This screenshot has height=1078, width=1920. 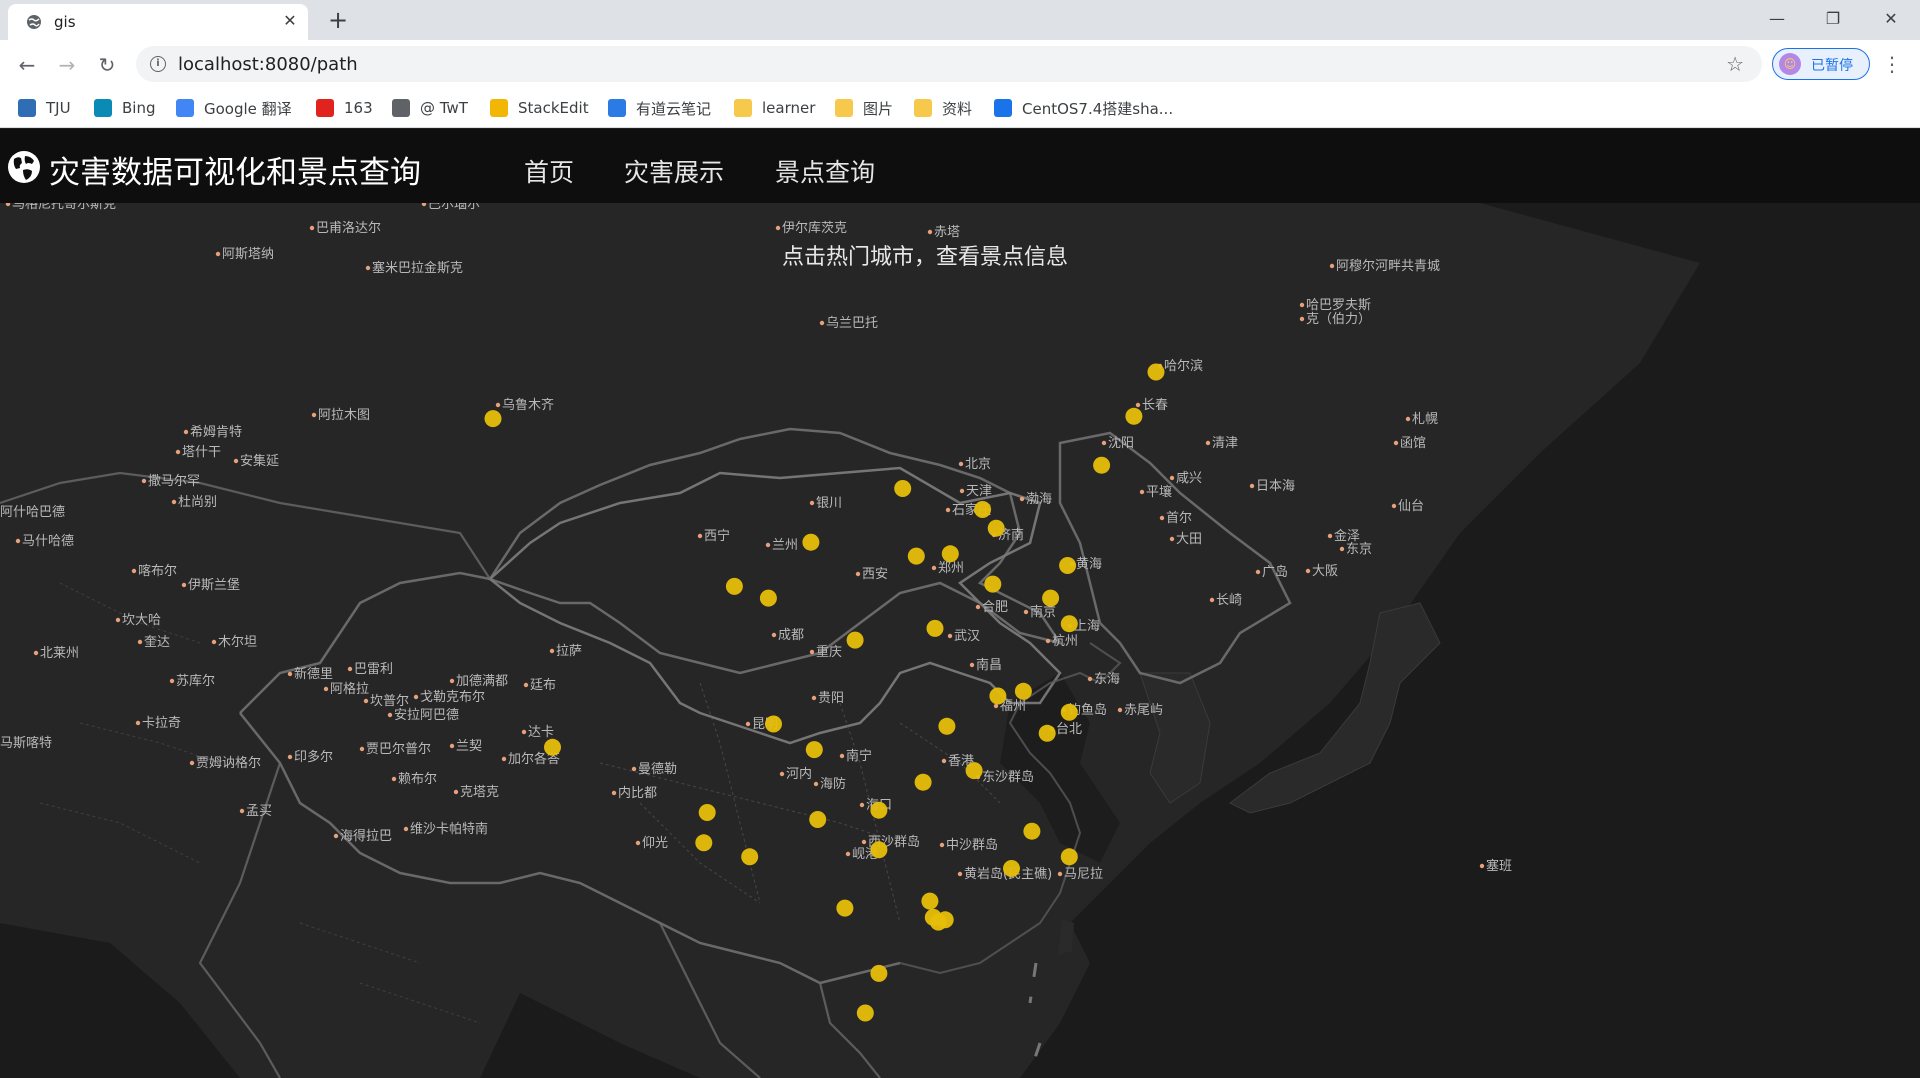 I want to click on folder-icon, so click(x=743, y=108).